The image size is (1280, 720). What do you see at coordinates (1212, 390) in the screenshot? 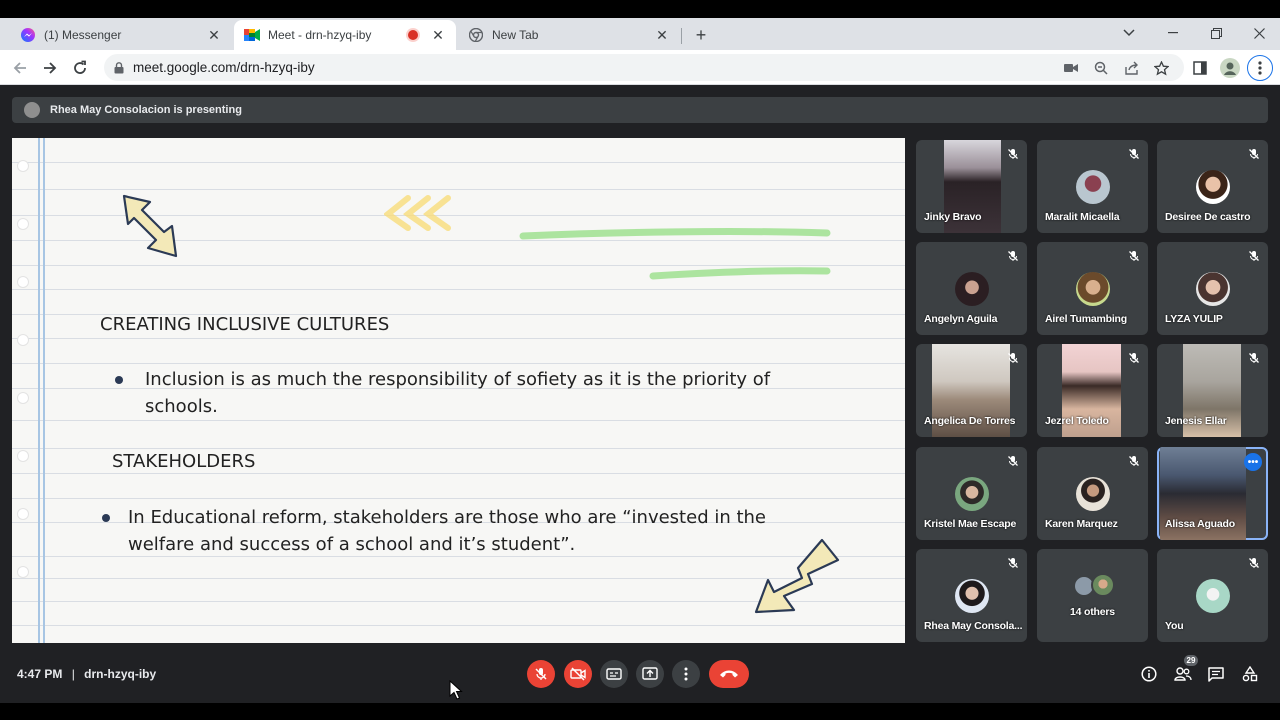
I see `participant-tile: Jenesis Ellar` at bounding box center [1212, 390].